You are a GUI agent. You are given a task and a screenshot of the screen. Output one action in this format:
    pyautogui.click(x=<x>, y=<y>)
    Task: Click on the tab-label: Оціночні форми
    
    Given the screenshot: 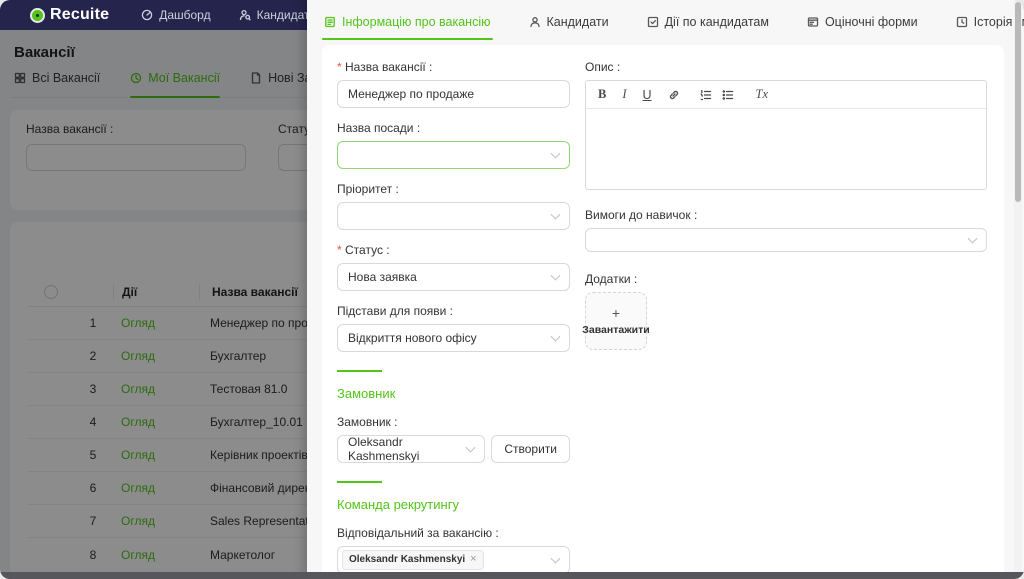 What is the action you would take?
    pyautogui.click(x=871, y=22)
    